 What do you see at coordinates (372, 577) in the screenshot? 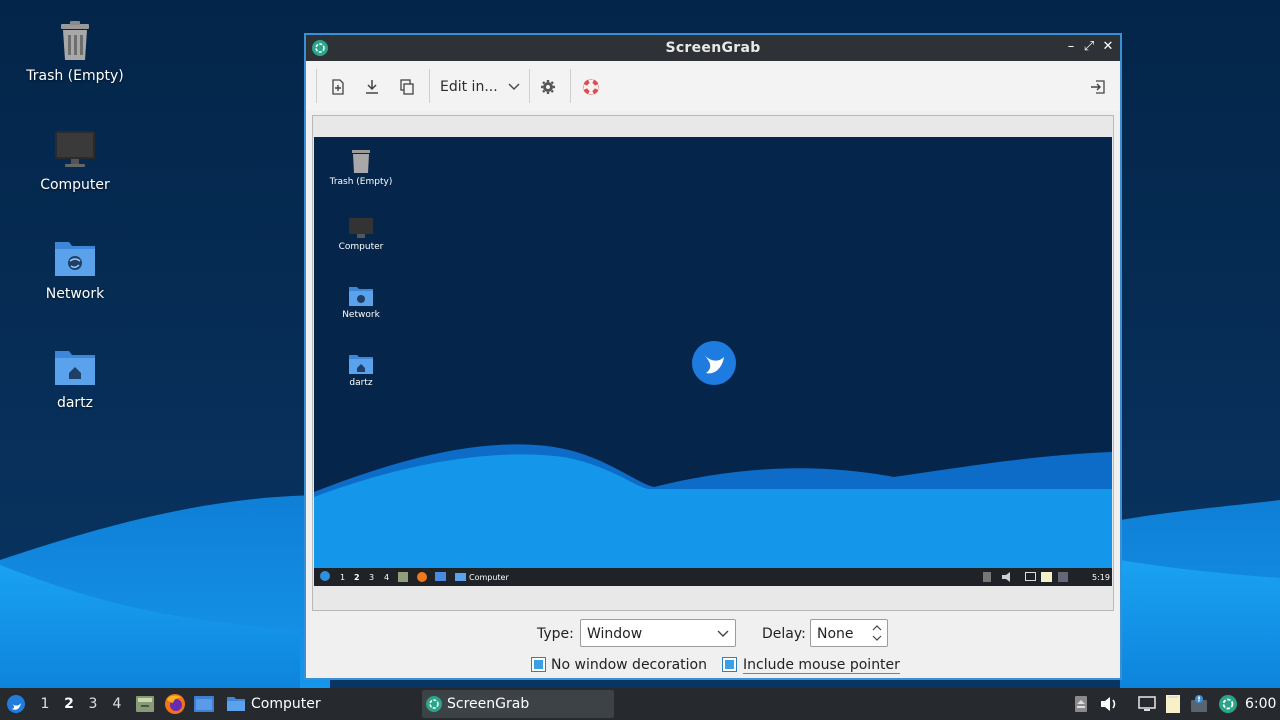
I see `preview-workspace: 3` at bounding box center [372, 577].